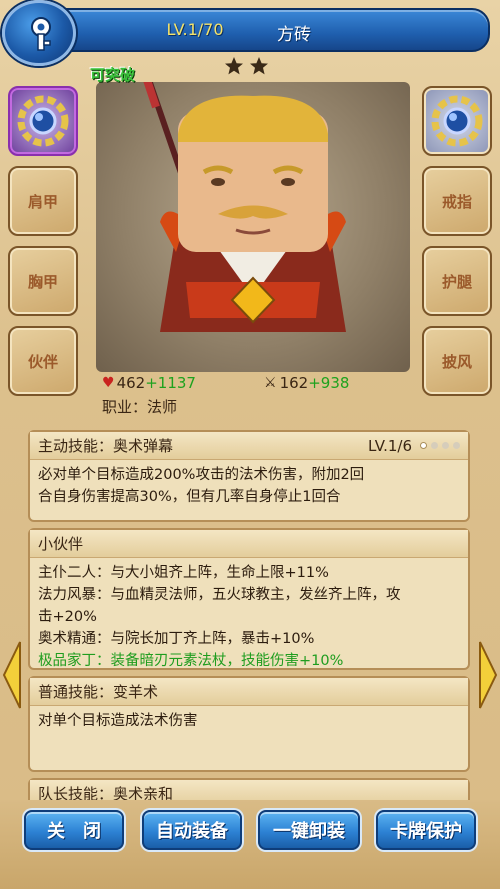 This screenshot has width=500, height=889. I want to click on bonus-line: 主仆二人：与大小姐齐上阵，生命上限+11%, so click(183, 573).